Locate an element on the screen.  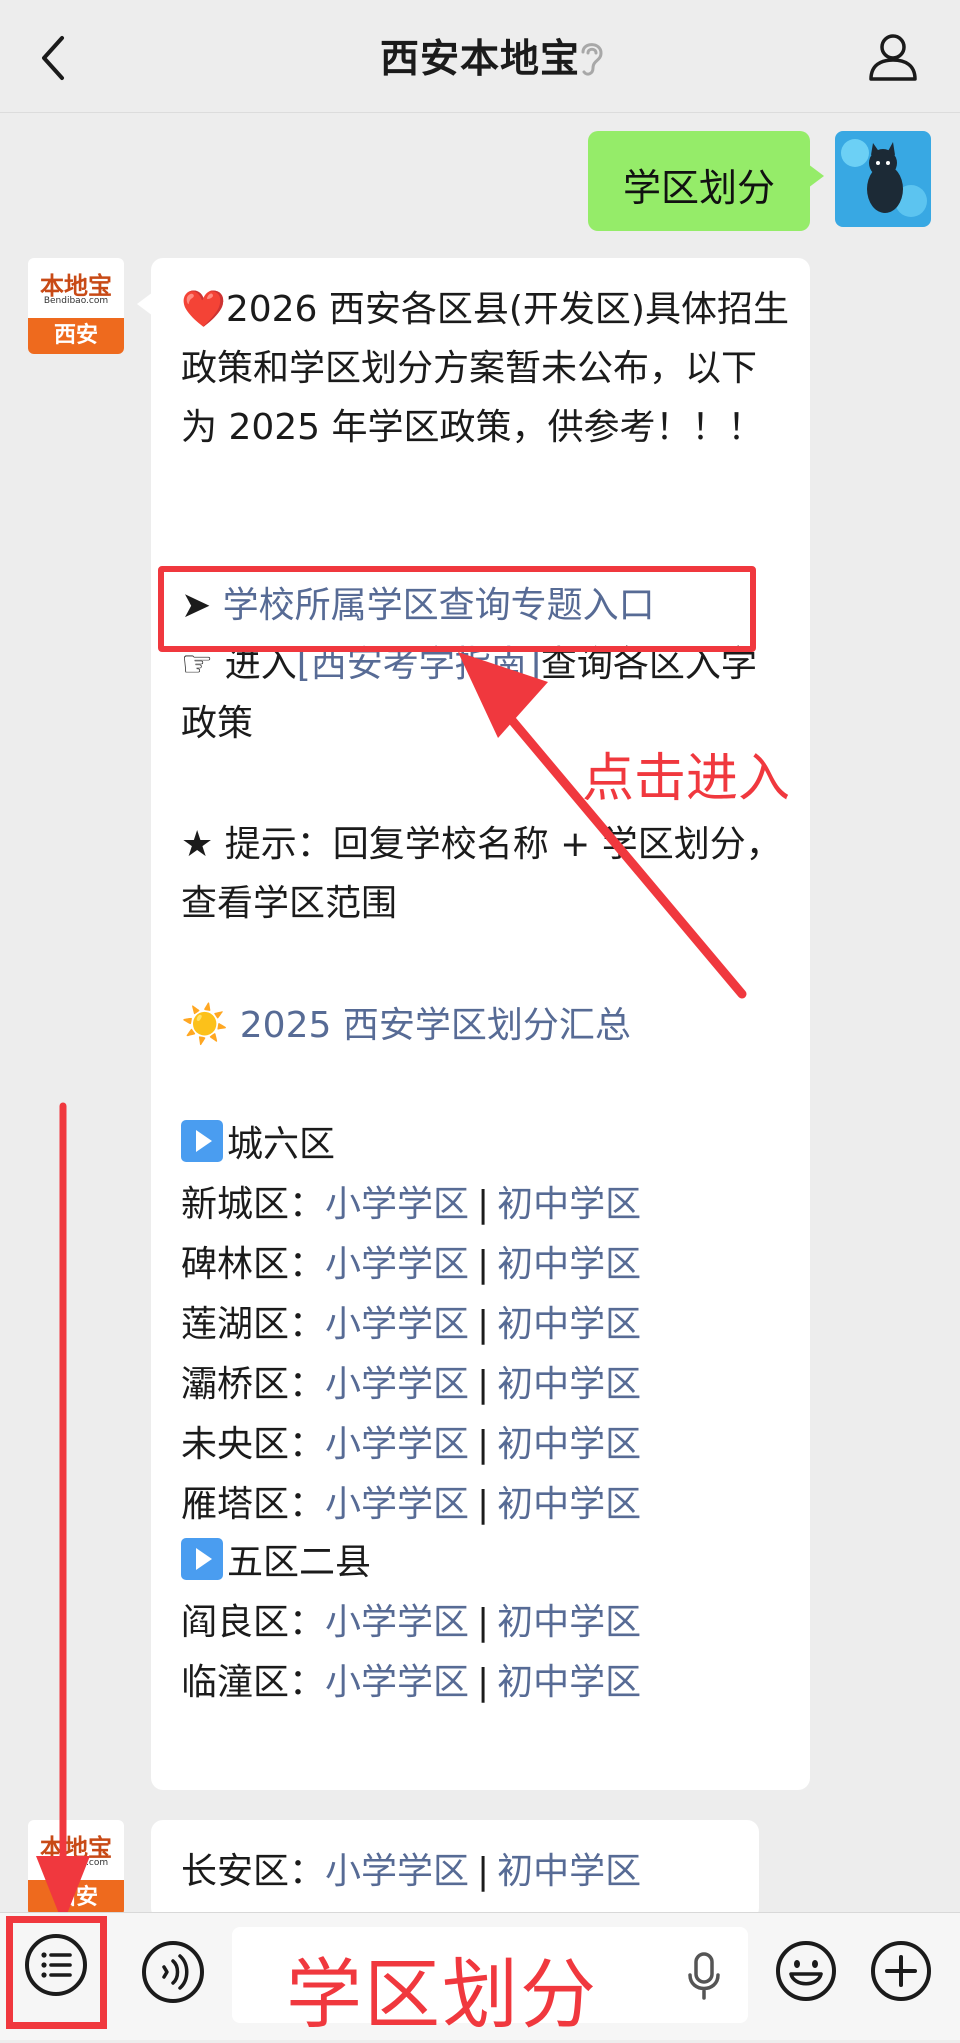
plus-icon is located at coordinates (901, 1971).